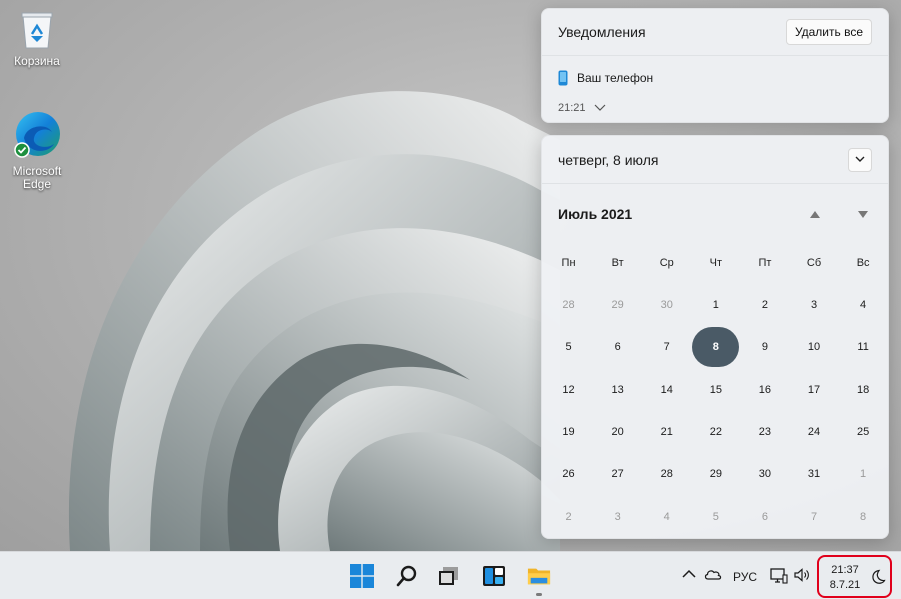 The width and height of the screenshot is (901, 599). I want to click on calendar-day: 26, so click(568, 474).